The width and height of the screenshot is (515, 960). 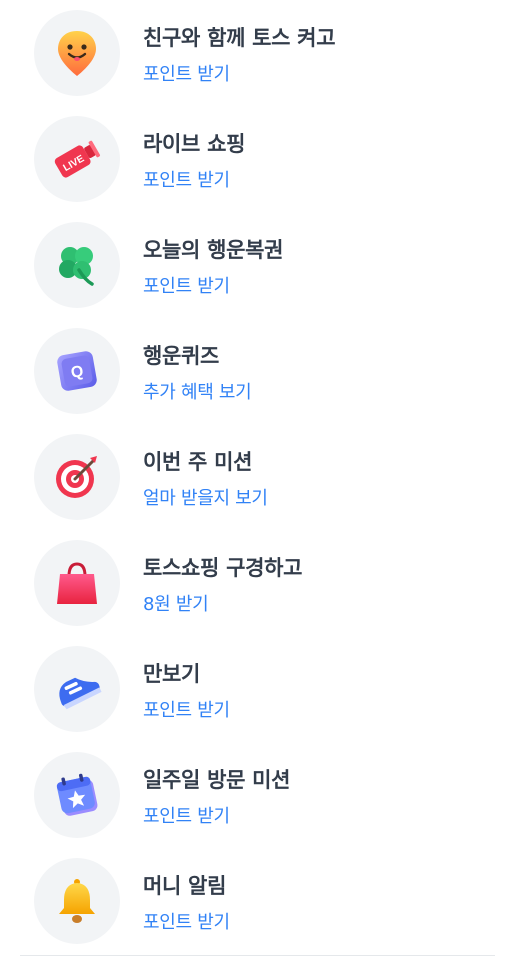 I want to click on benefit-title: 만보기, so click(x=172, y=674).